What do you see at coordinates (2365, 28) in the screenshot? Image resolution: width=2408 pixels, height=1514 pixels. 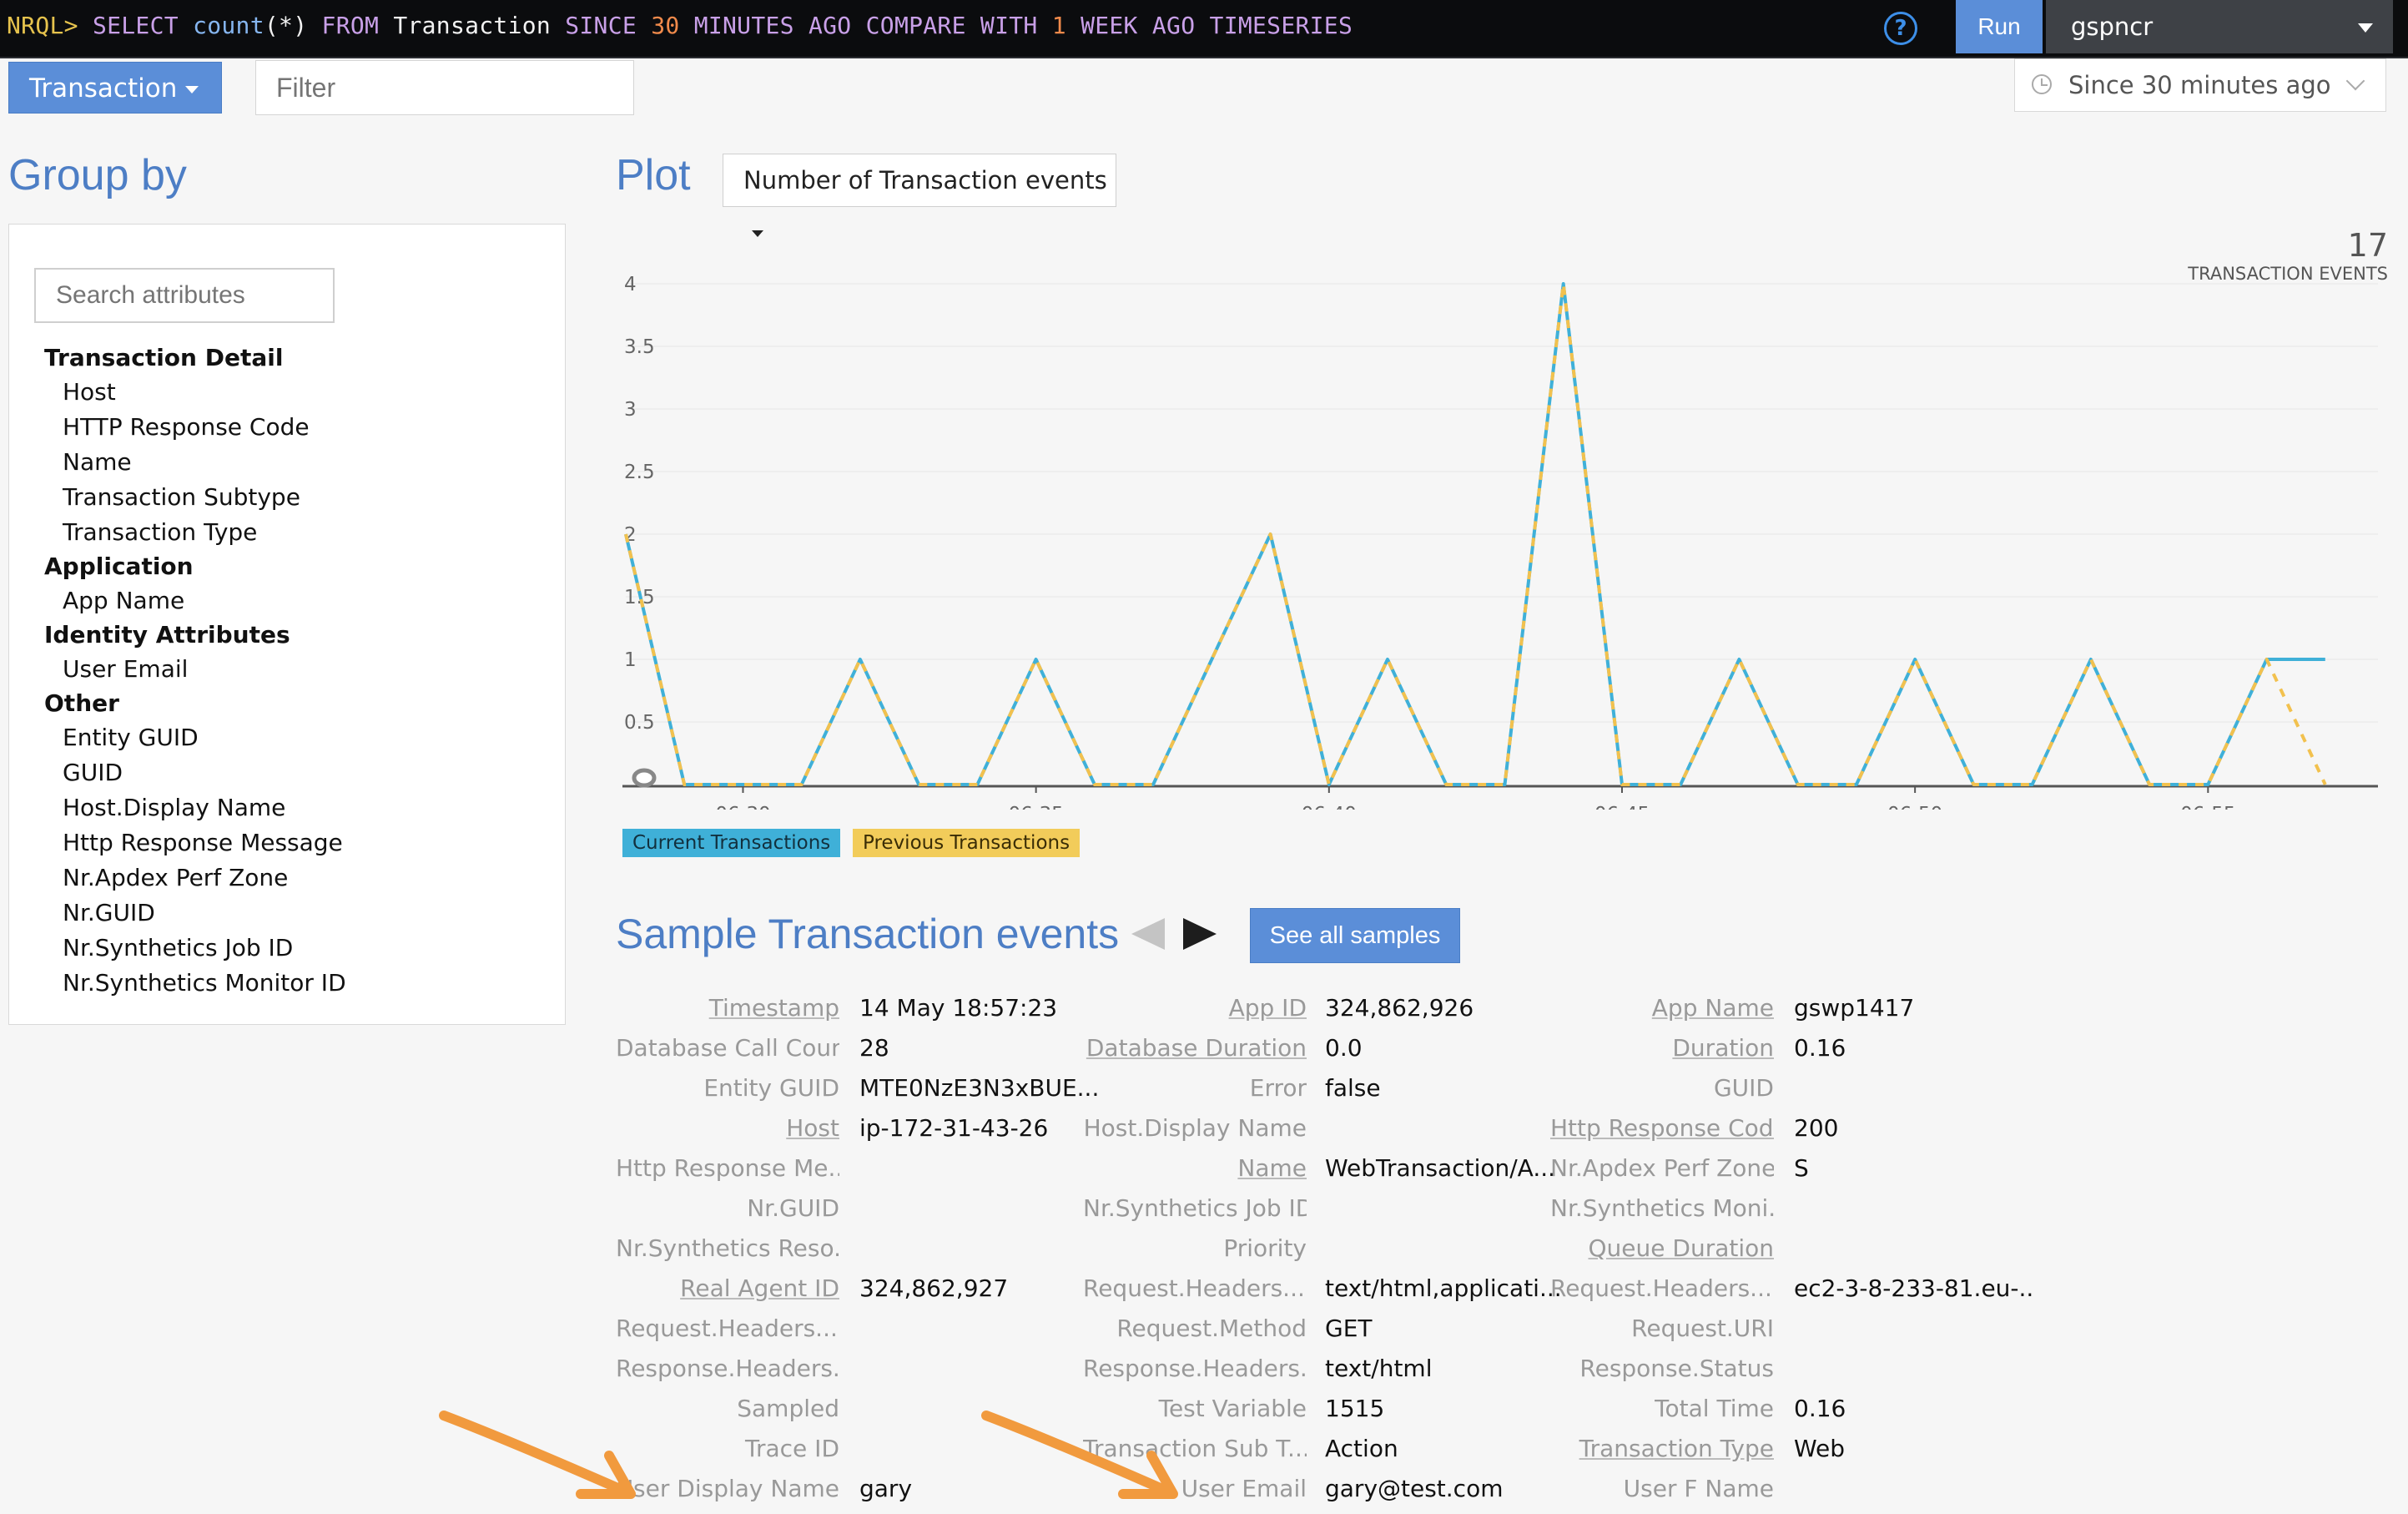 I see `caret-down-icon` at bounding box center [2365, 28].